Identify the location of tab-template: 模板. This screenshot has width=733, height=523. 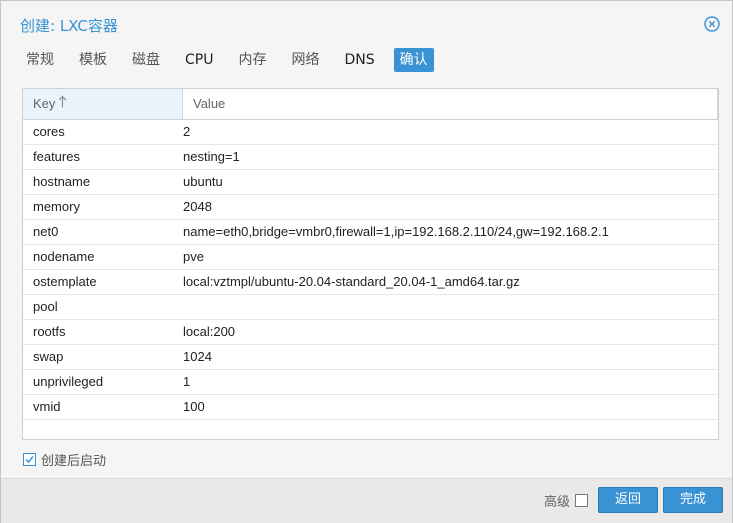
(93, 60).